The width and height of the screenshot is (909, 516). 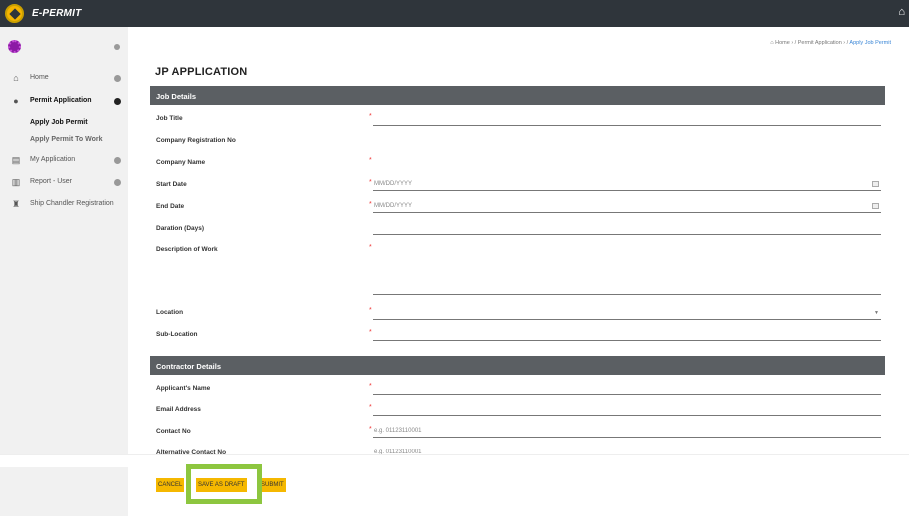 I want to click on sidebar-item-report-user: ▥ Report - User, so click(x=64, y=182).